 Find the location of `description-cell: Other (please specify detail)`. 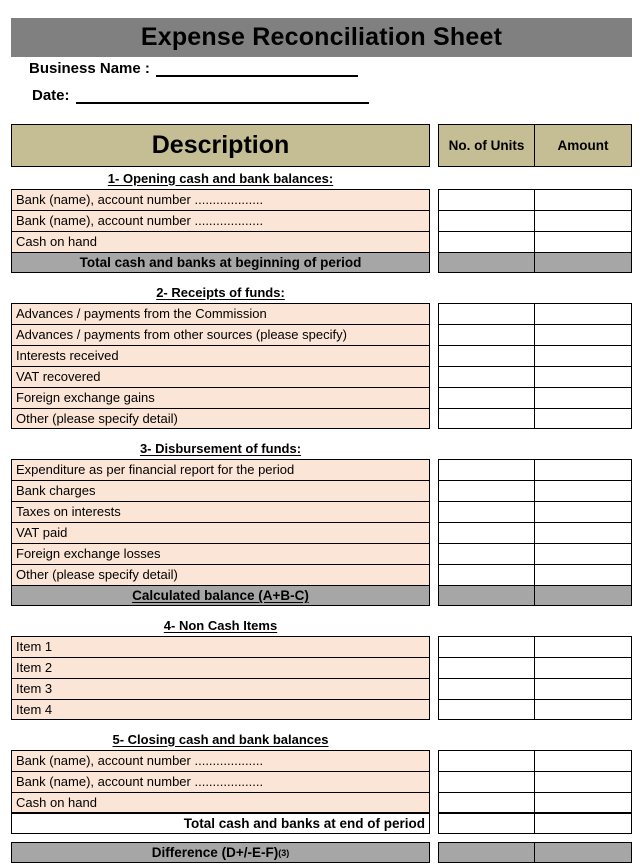

description-cell: Other (please specify detail) is located at coordinates (220, 418).